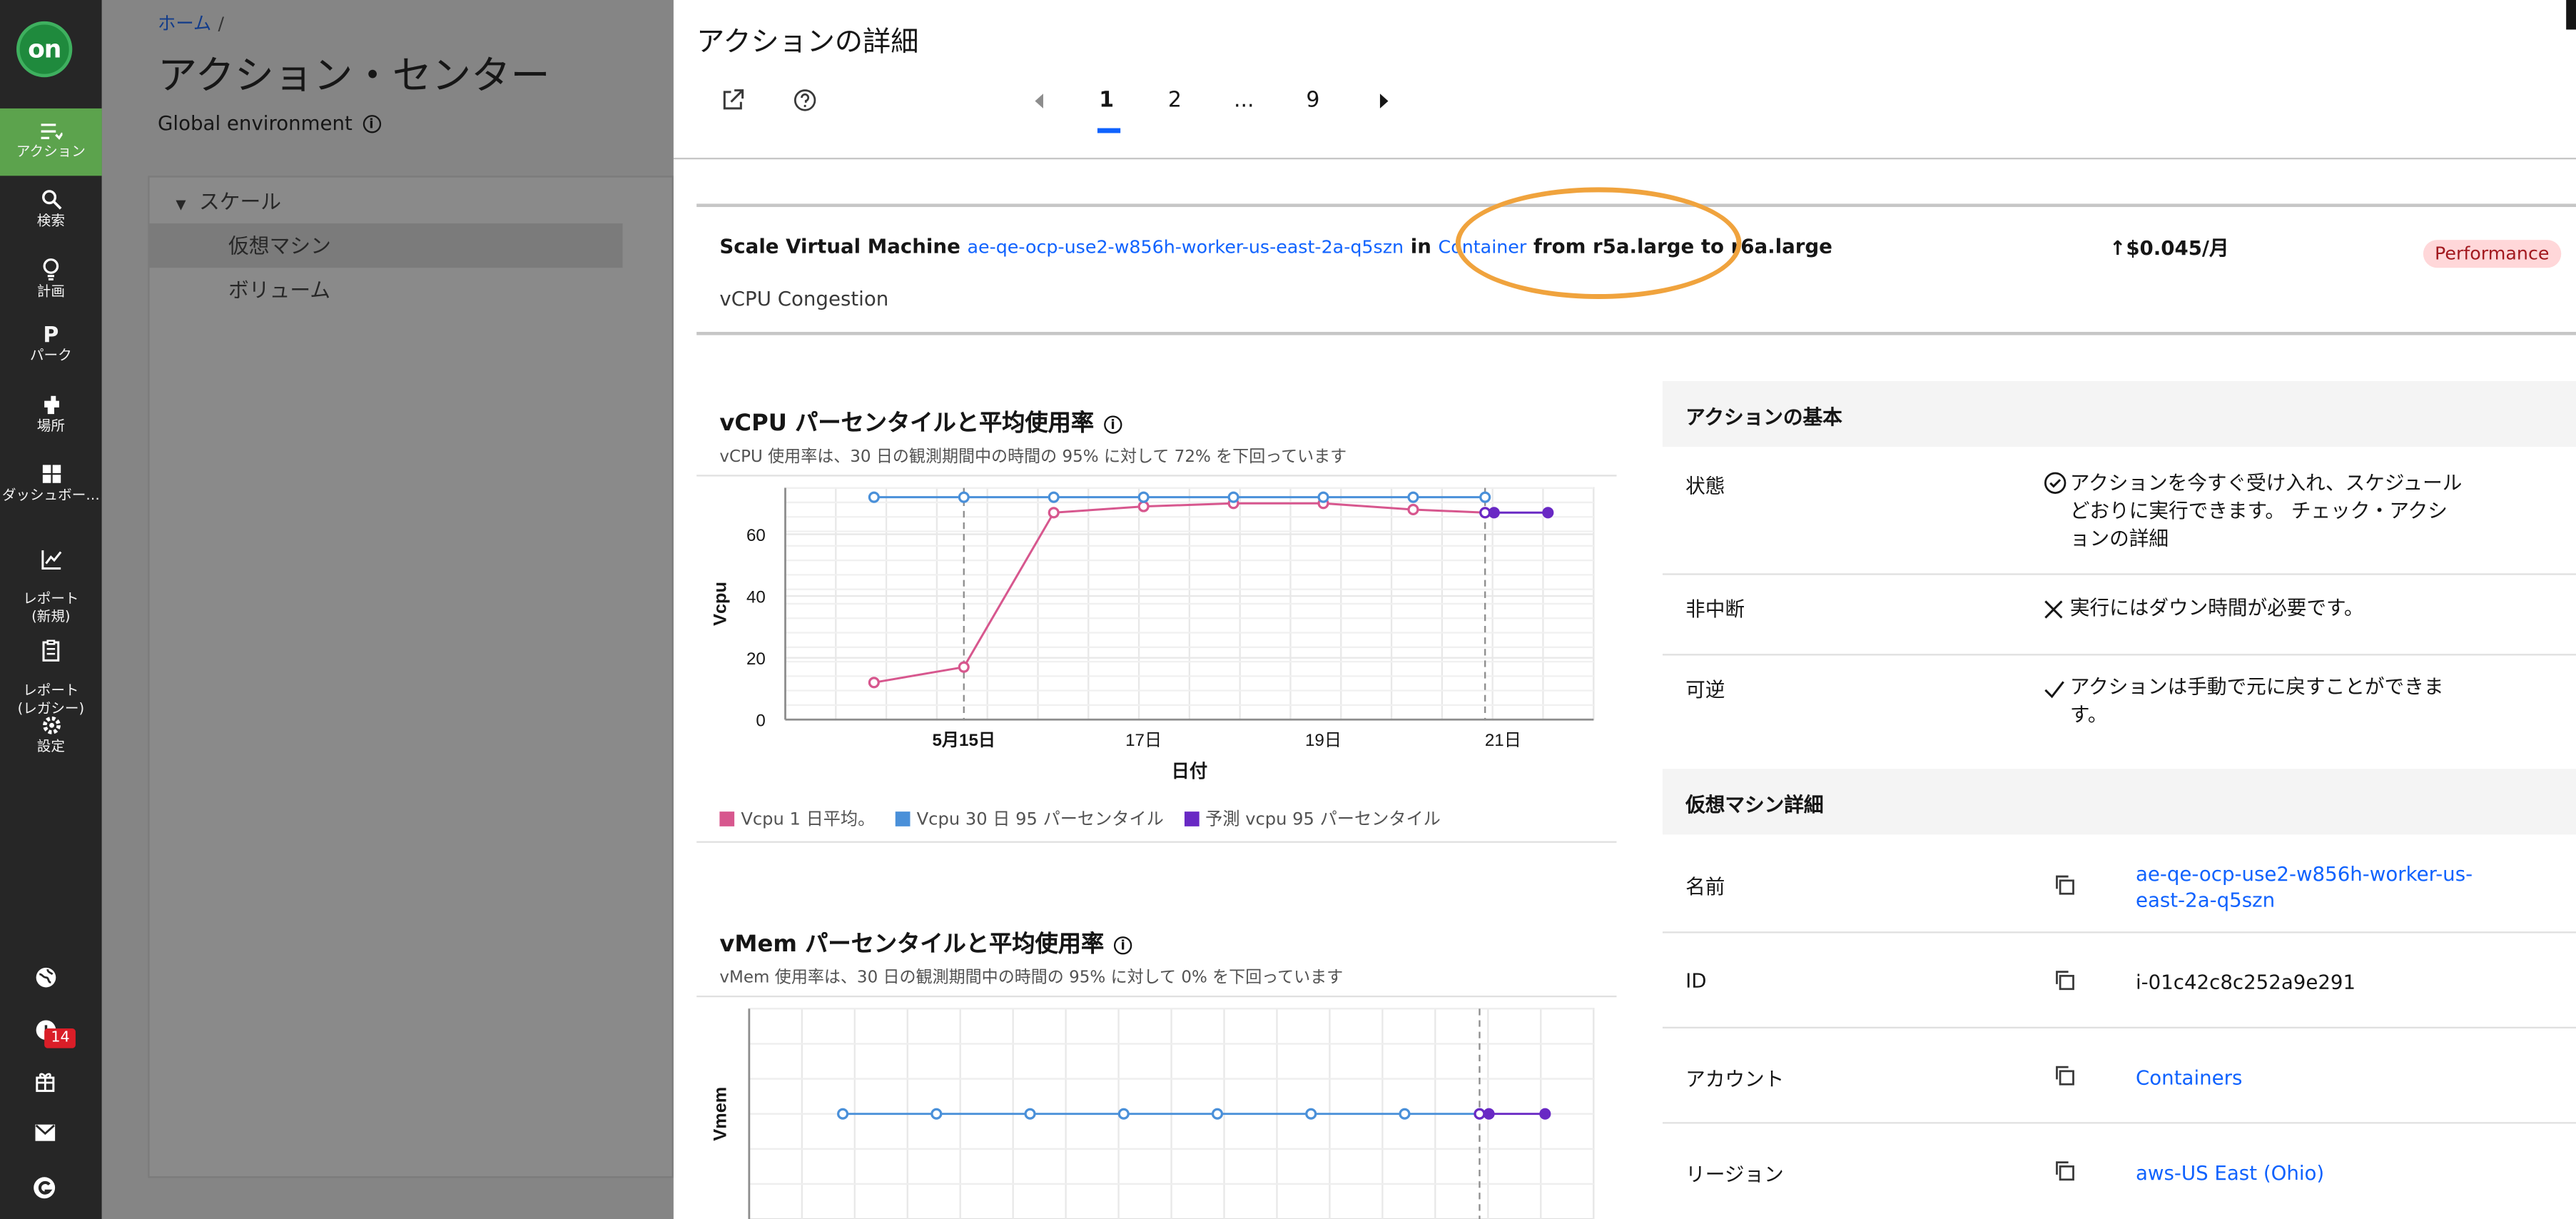  I want to click on row-value-text: アクションは手動で元に戻すことができます。, so click(2256, 701).